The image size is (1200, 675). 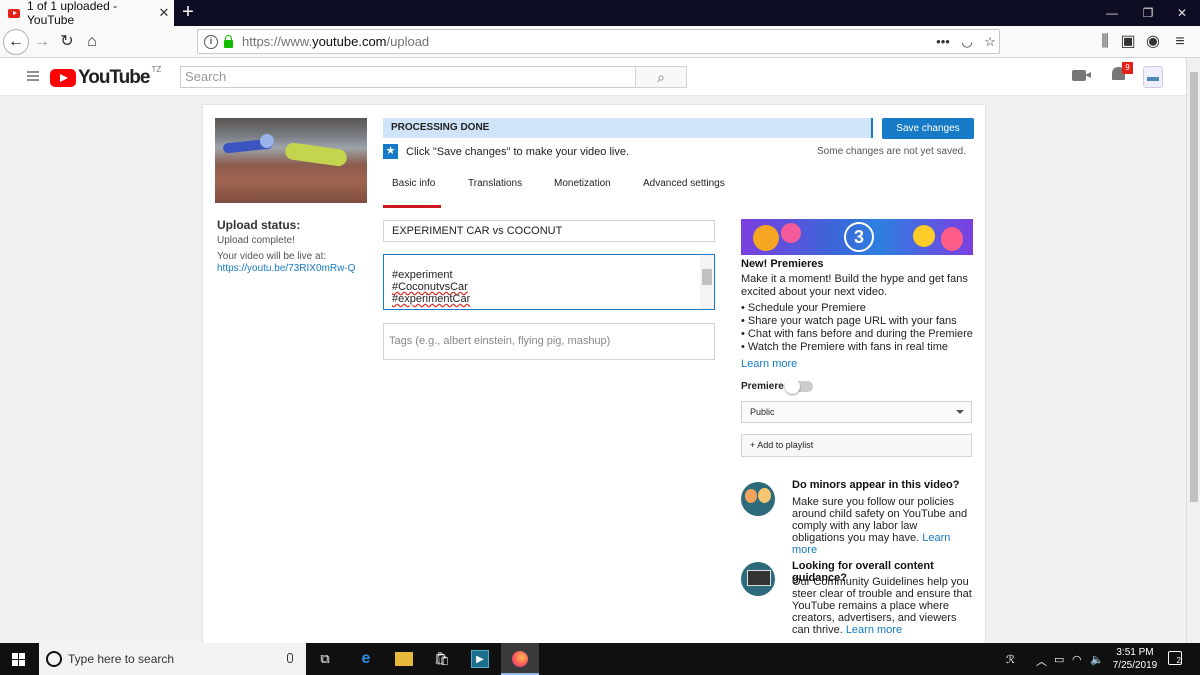 I want to click on taskbar-search-placeholder: Type here to search, so click(x=121, y=659).